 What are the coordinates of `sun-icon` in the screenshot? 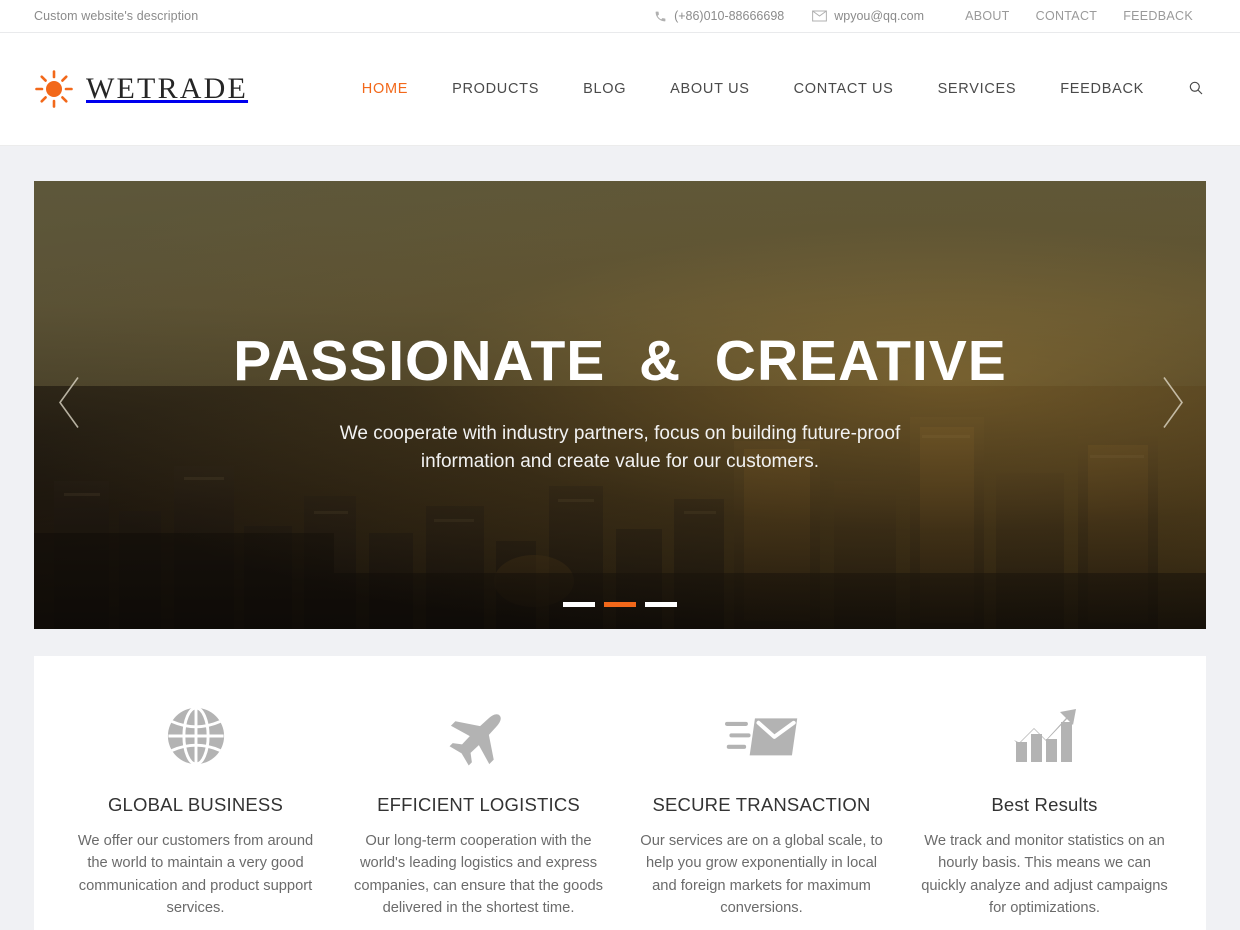 It's located at (54, 89).